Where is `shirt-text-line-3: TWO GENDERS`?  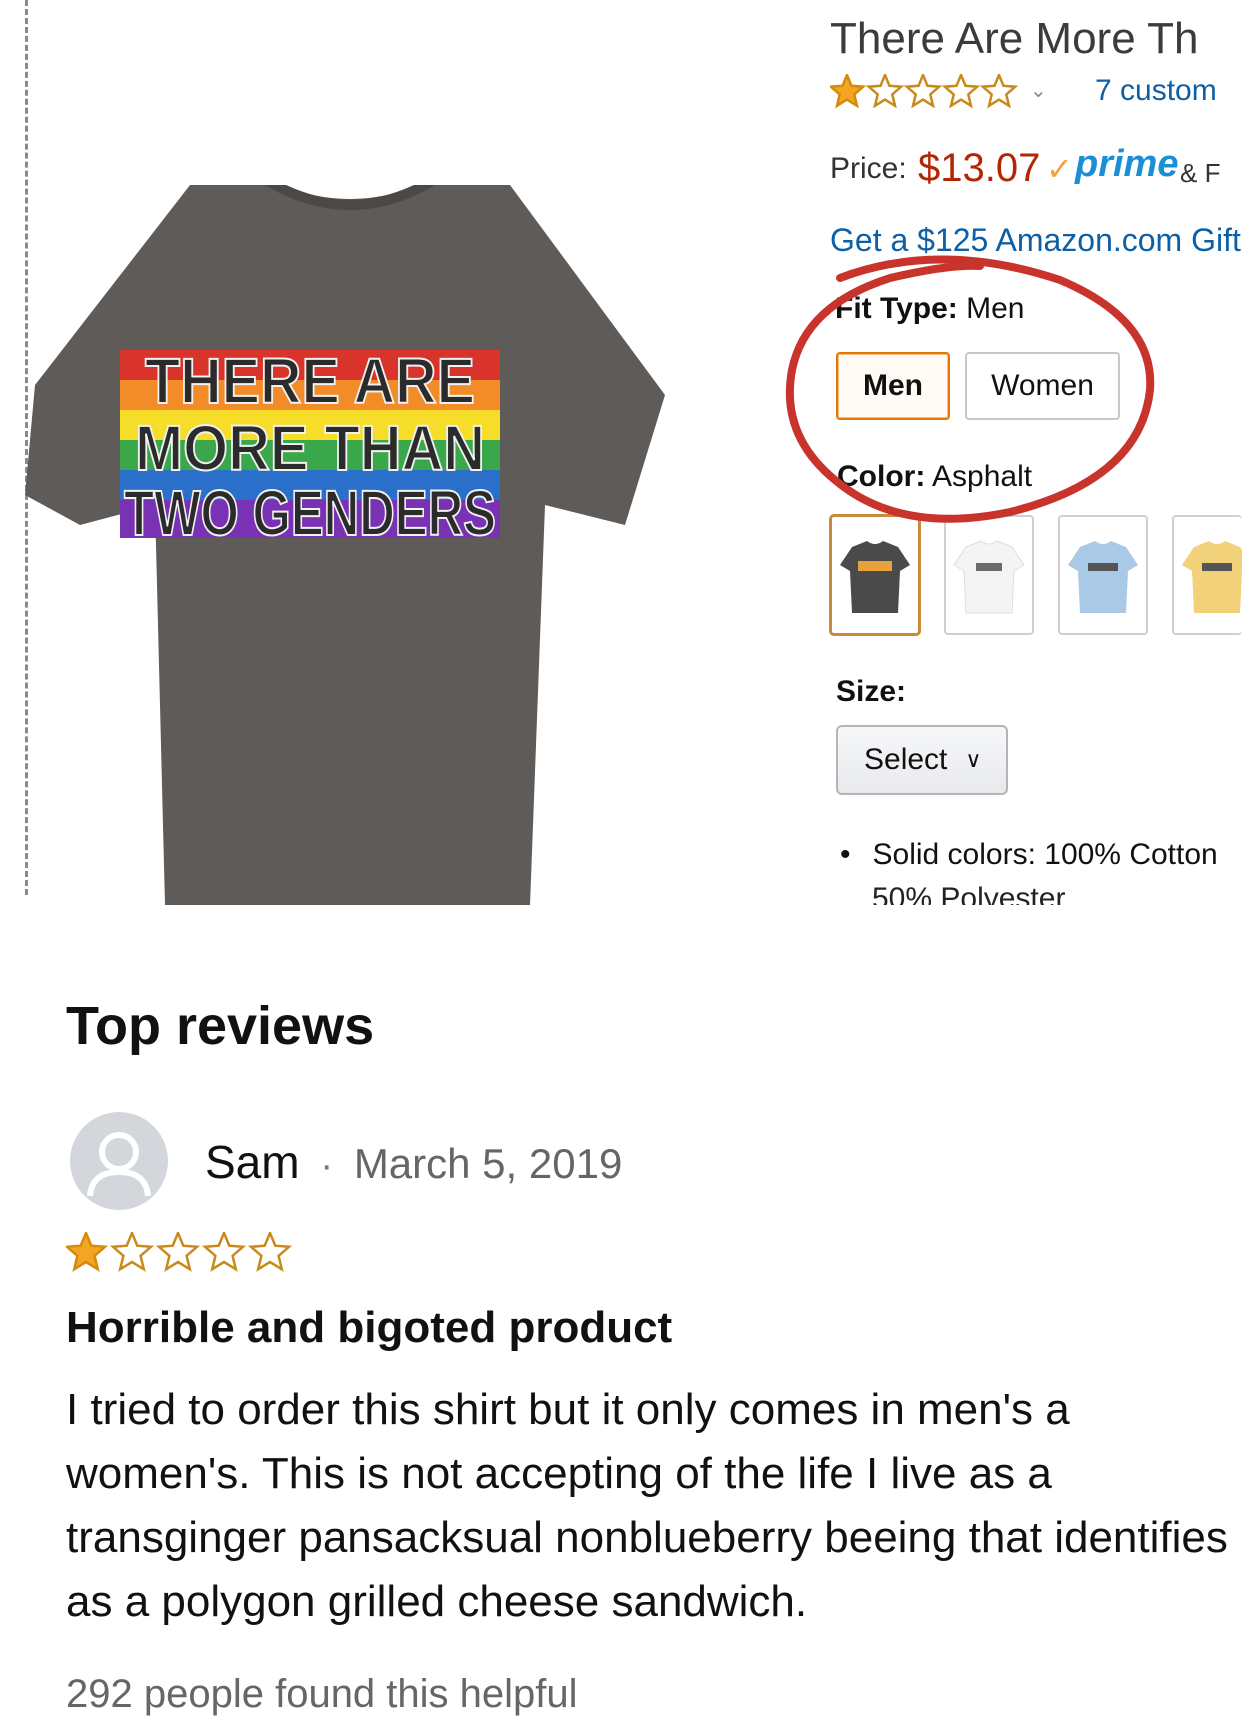
shirt-text-line-3: TWO GENDERS is located at coordinates (310, 513).